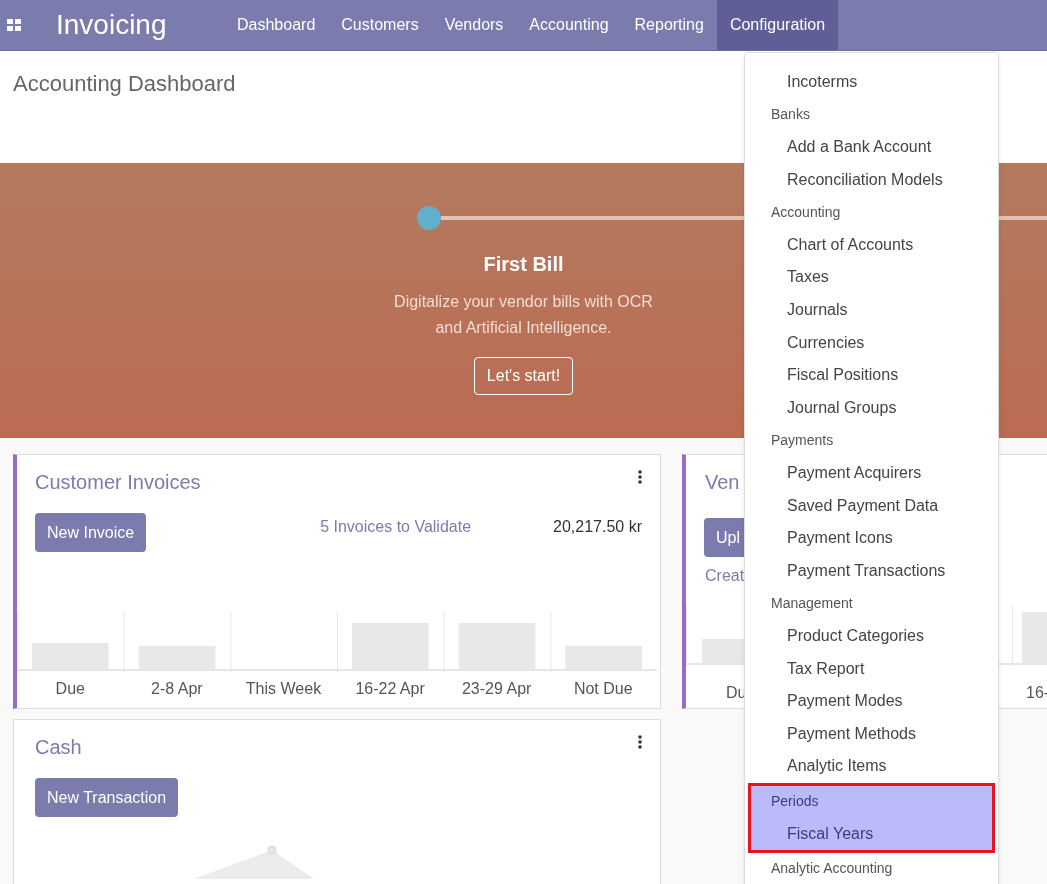  I want to click on new-invoice-button: New Invoice, so click(91, 532).